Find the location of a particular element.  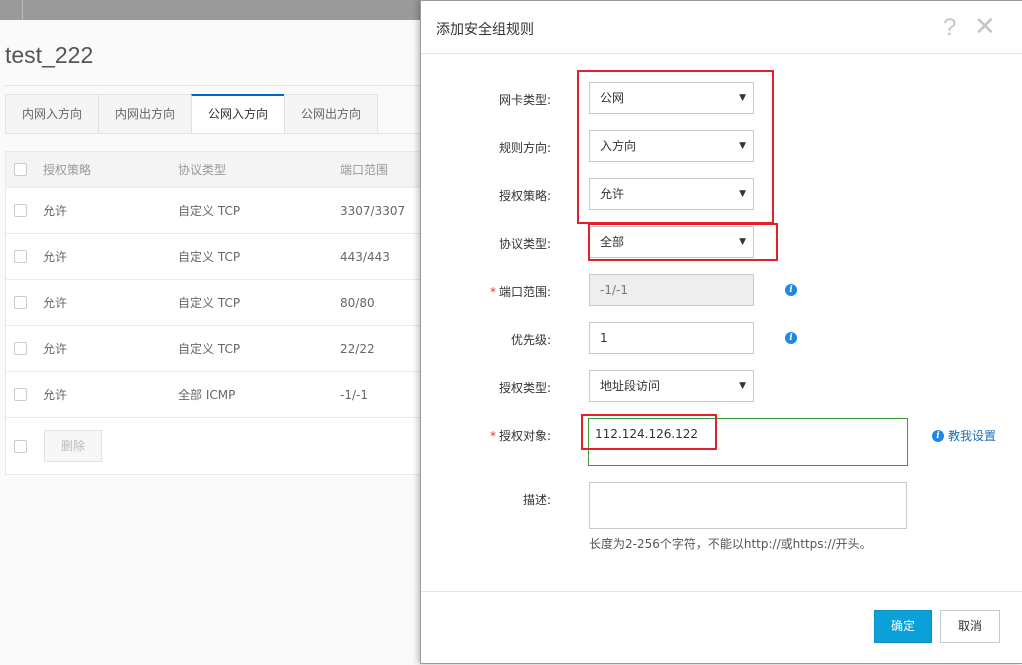

row-protocol: 全部 ICMP is located at coordinates (207, 395).